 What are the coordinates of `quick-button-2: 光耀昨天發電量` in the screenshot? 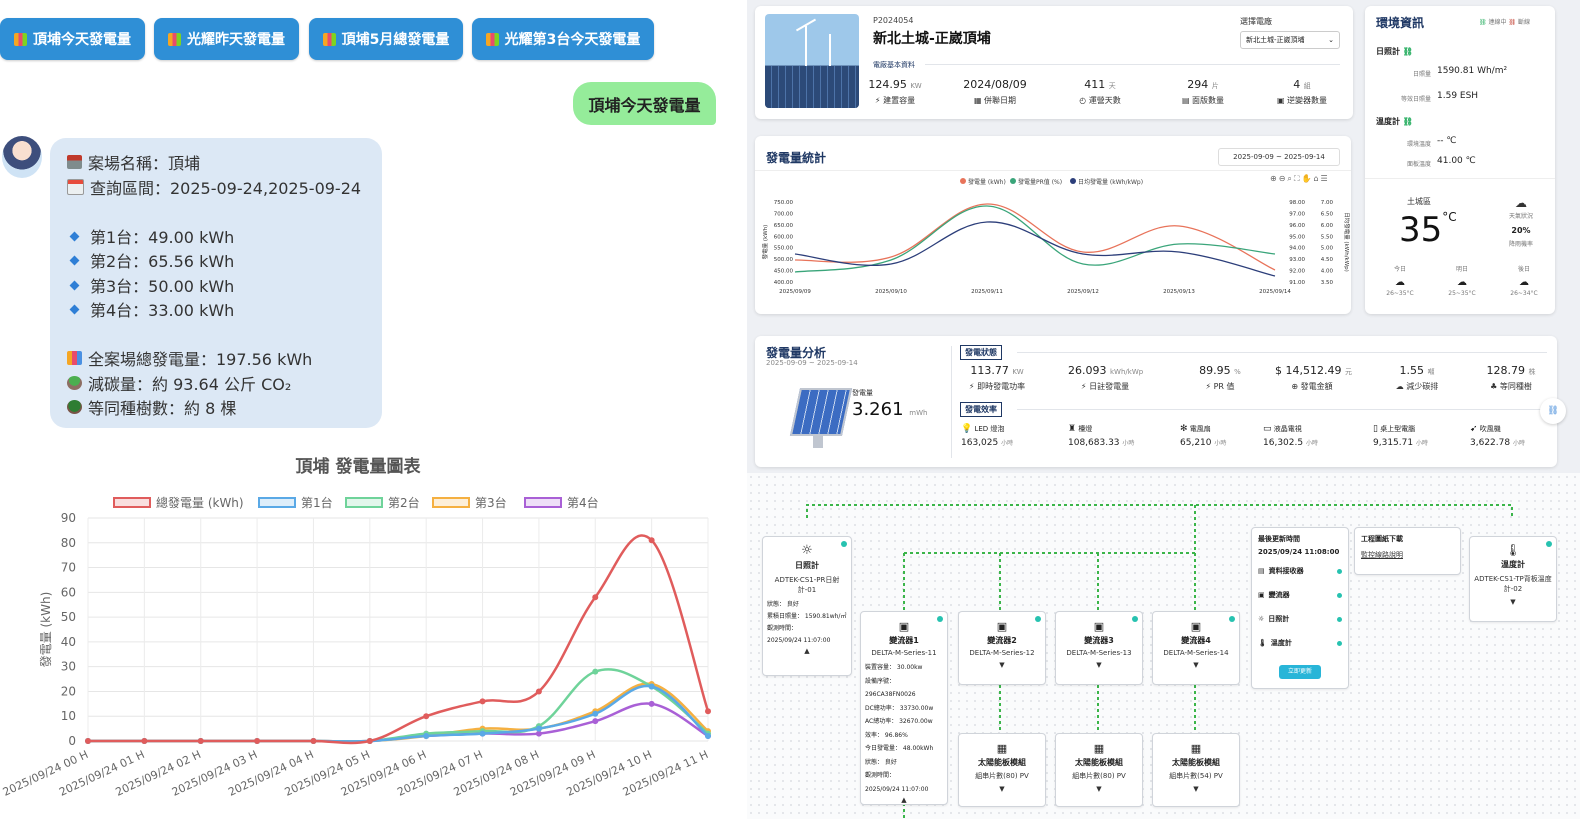 It's located at (226, 39).